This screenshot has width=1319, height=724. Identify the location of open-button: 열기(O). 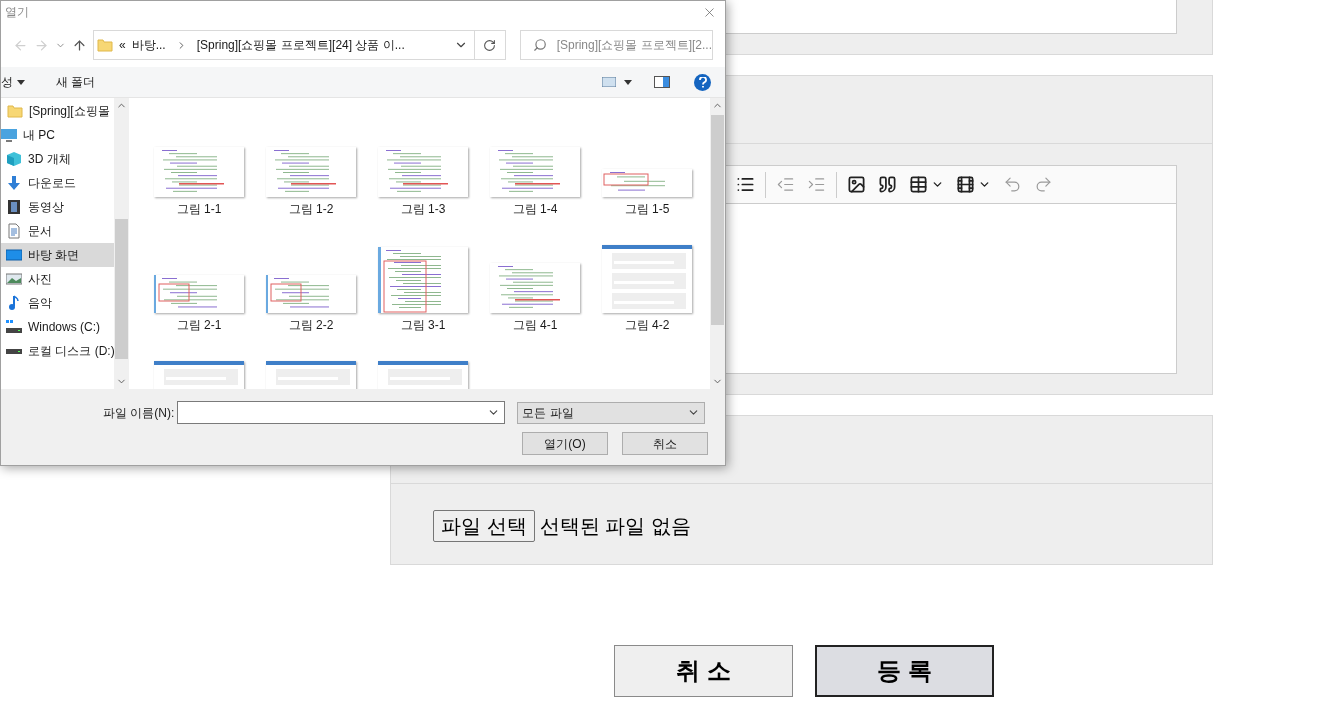
(565, 443).